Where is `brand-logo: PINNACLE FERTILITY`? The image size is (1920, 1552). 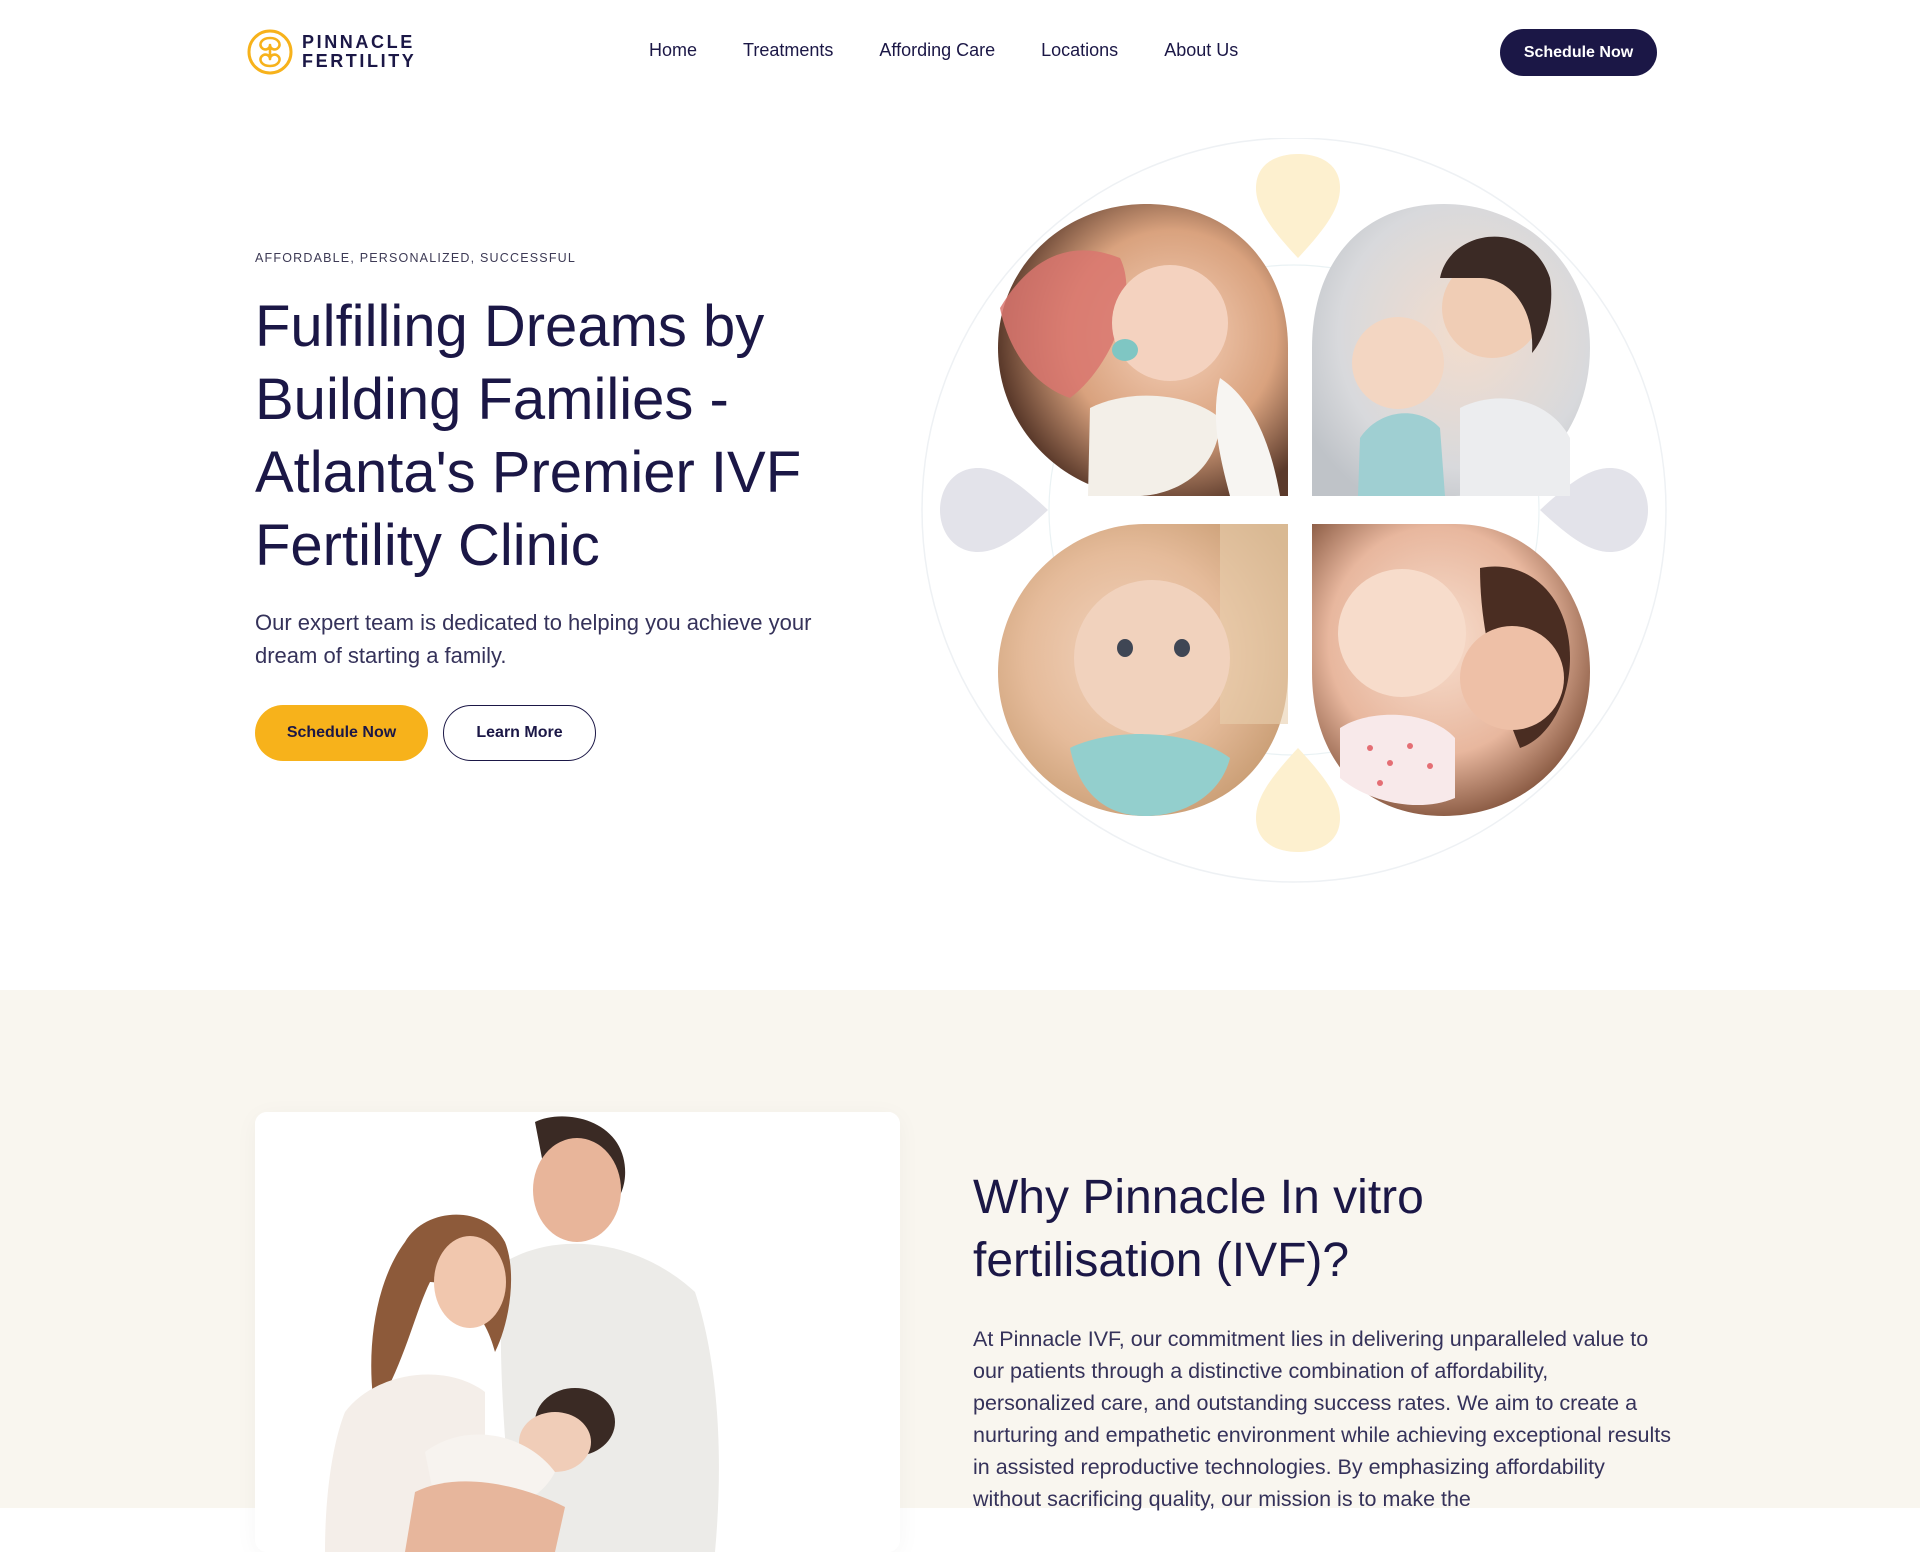
brand-logo: PINNACLE FERTILITY is located at coordinates (331, 52).